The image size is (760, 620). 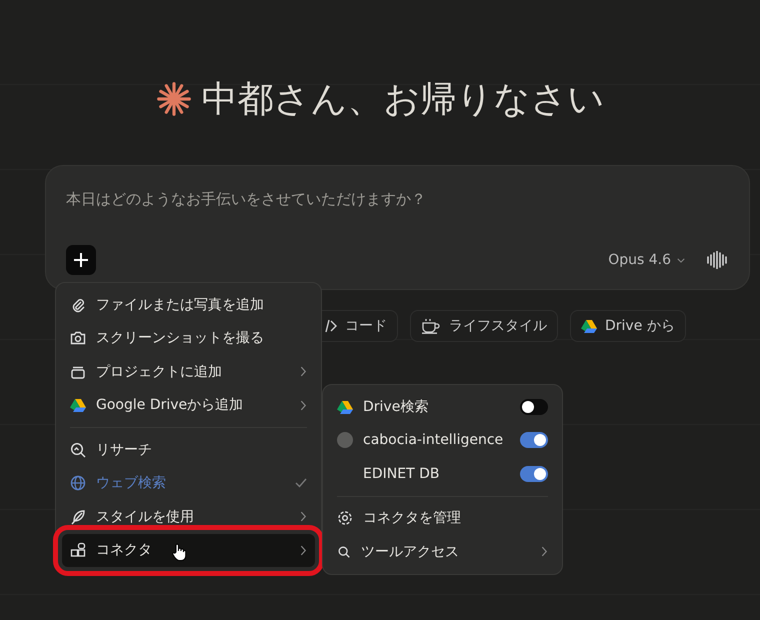 I want to click on menu-item: ウェブ検索, so click(x=188, y=483).